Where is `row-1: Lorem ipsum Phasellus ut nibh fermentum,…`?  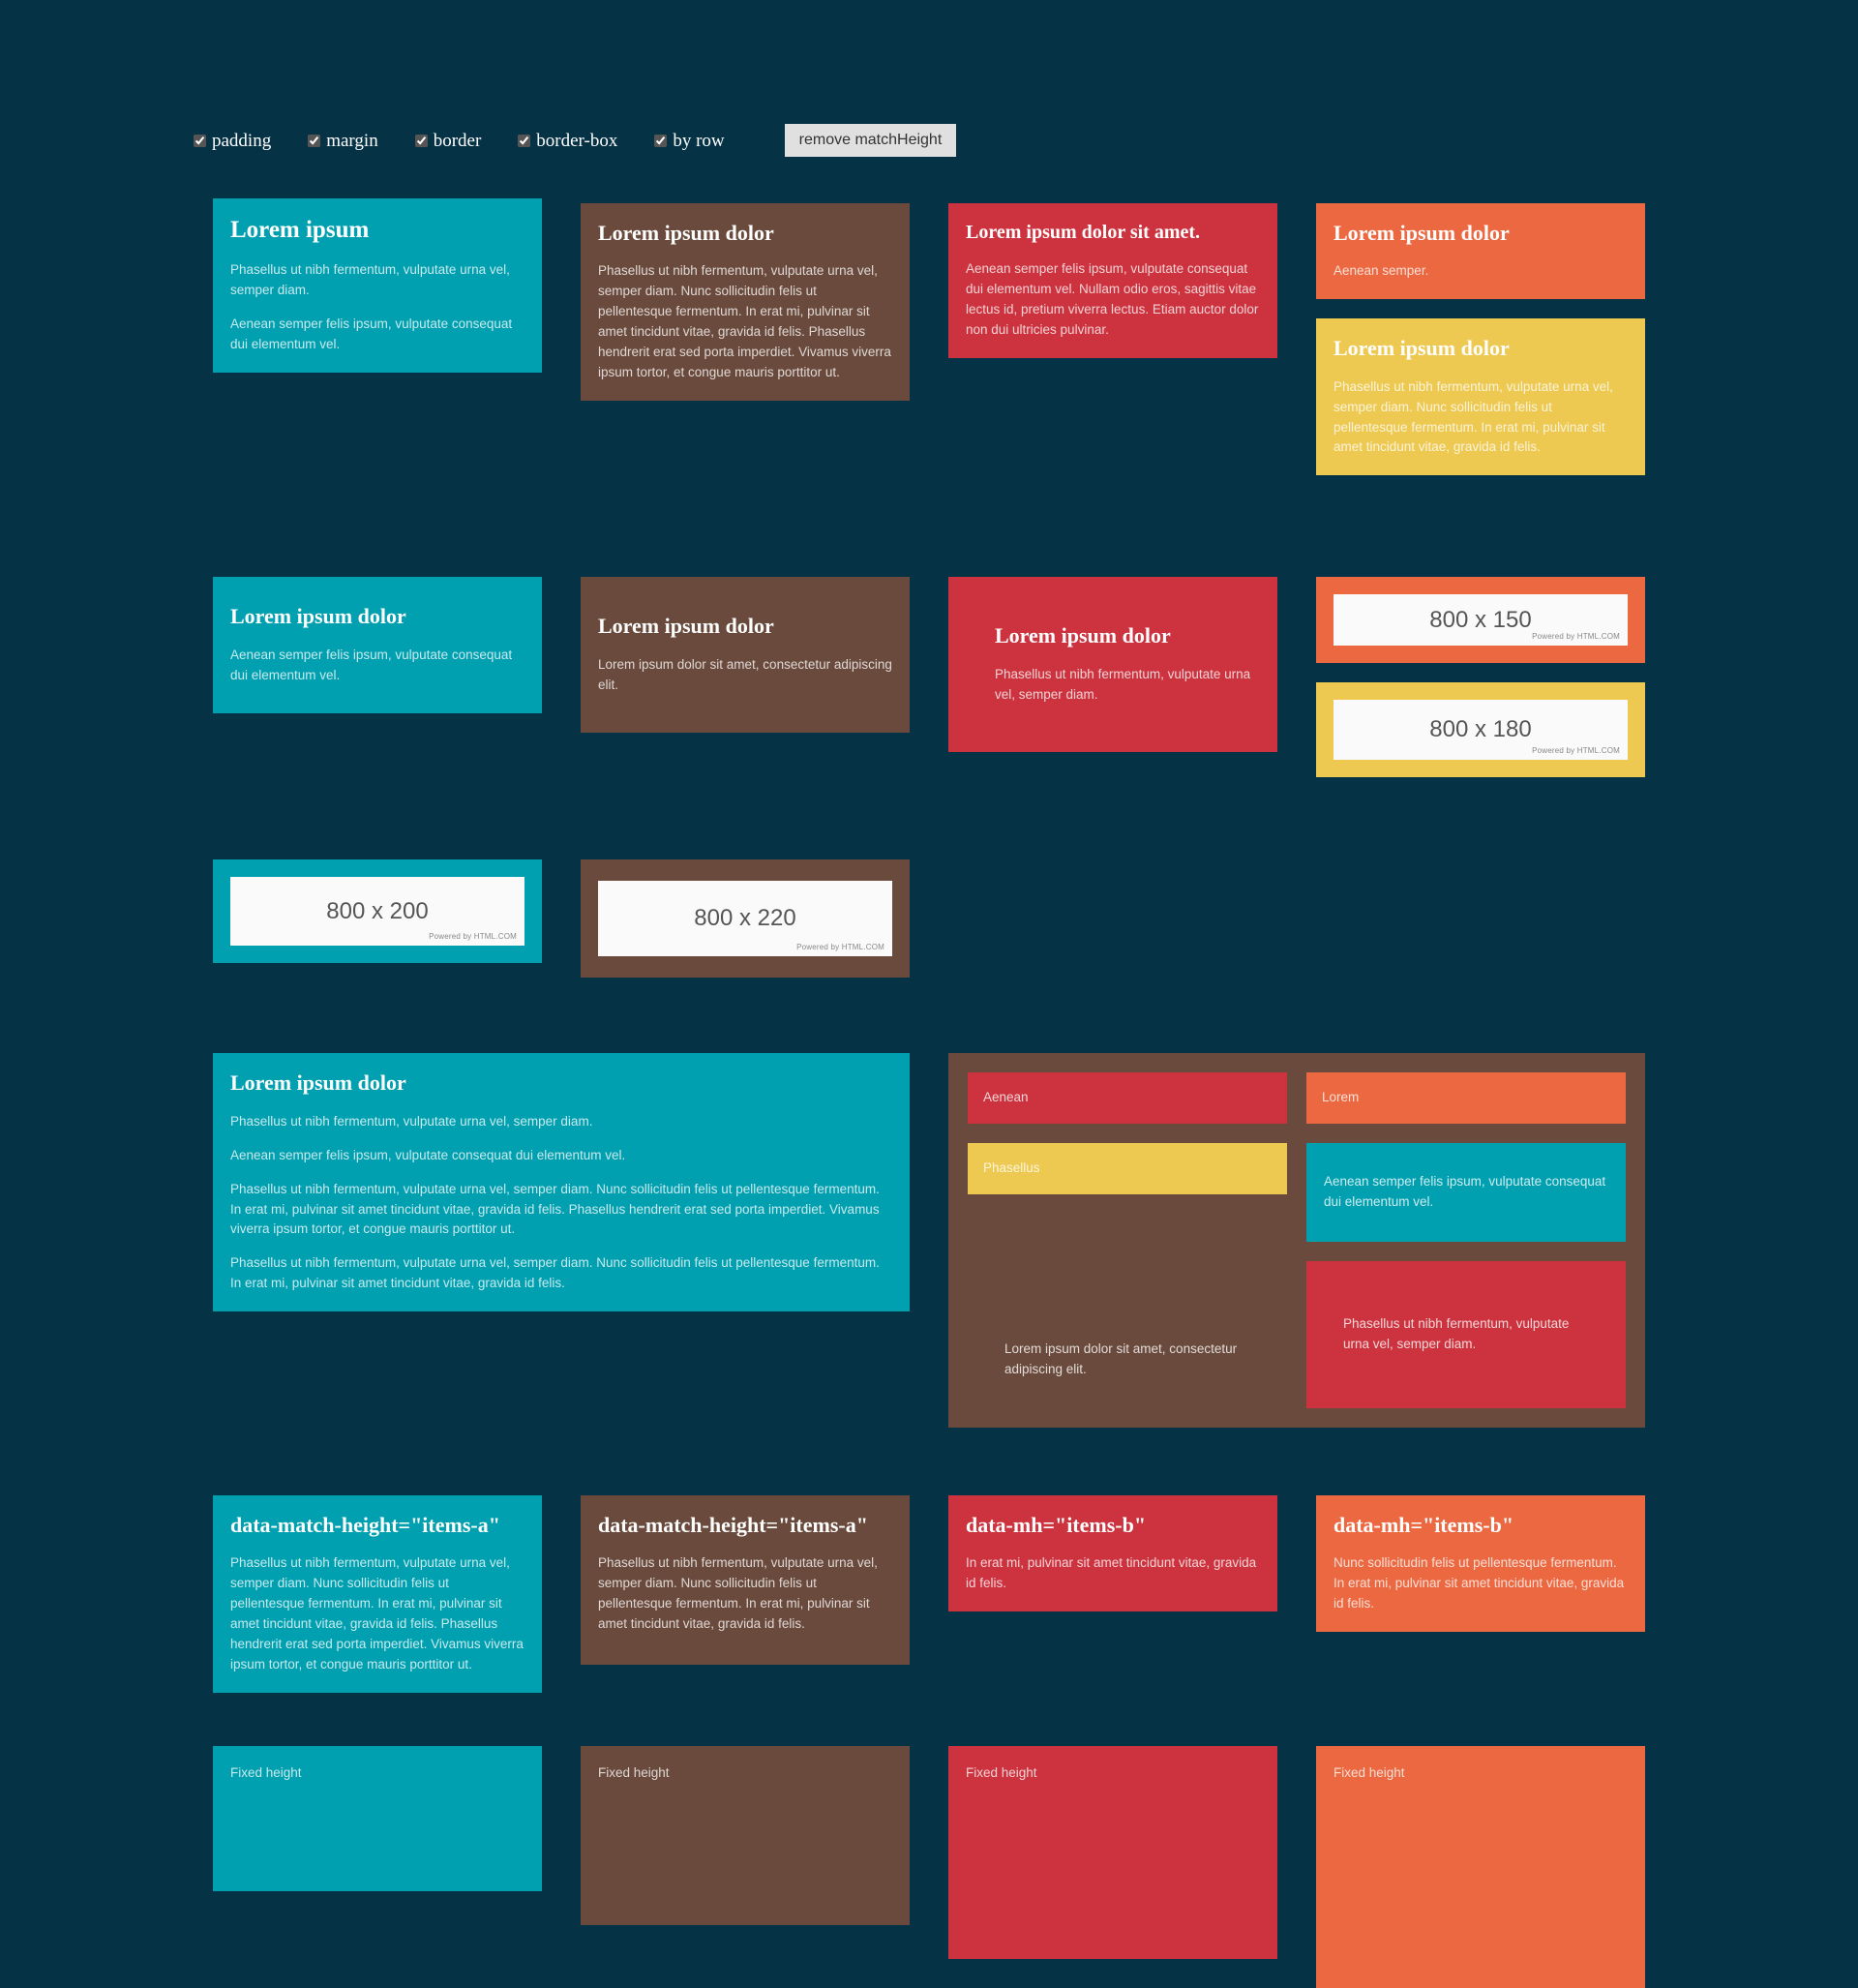 row-1: Lorem ipsum Phasellus ut nibh fermentum,… is located at coordinates (929, 337).